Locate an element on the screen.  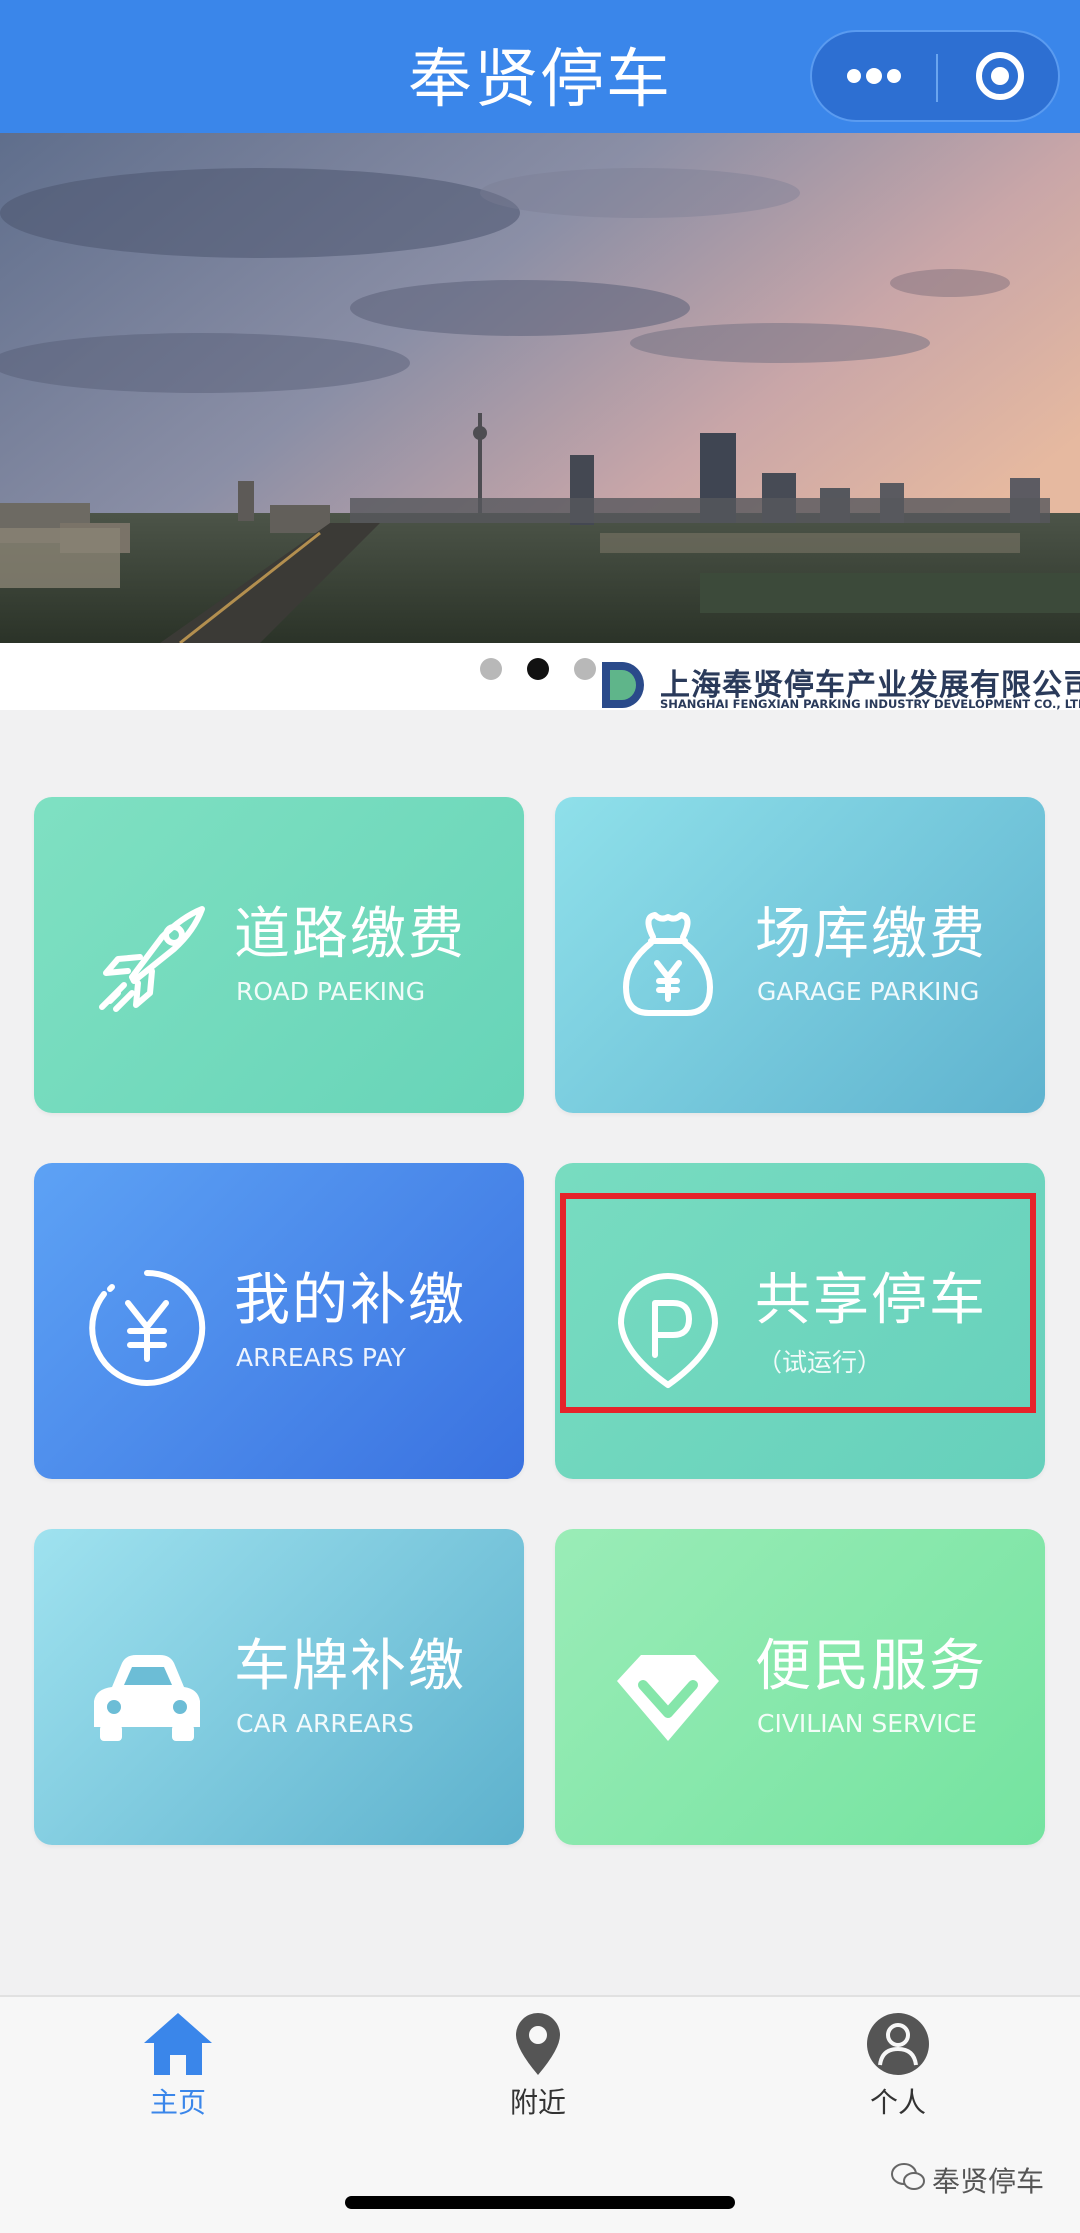
tile-title: 便民服务 is located at coordinates (871, 1666).